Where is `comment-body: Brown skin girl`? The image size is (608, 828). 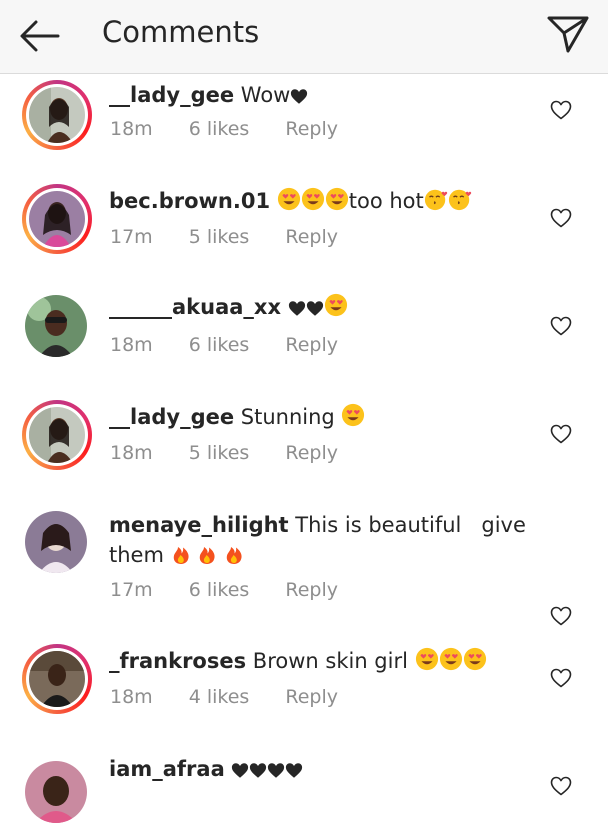
comment-body: Brown skin girl is located at coordinates (330, 661).